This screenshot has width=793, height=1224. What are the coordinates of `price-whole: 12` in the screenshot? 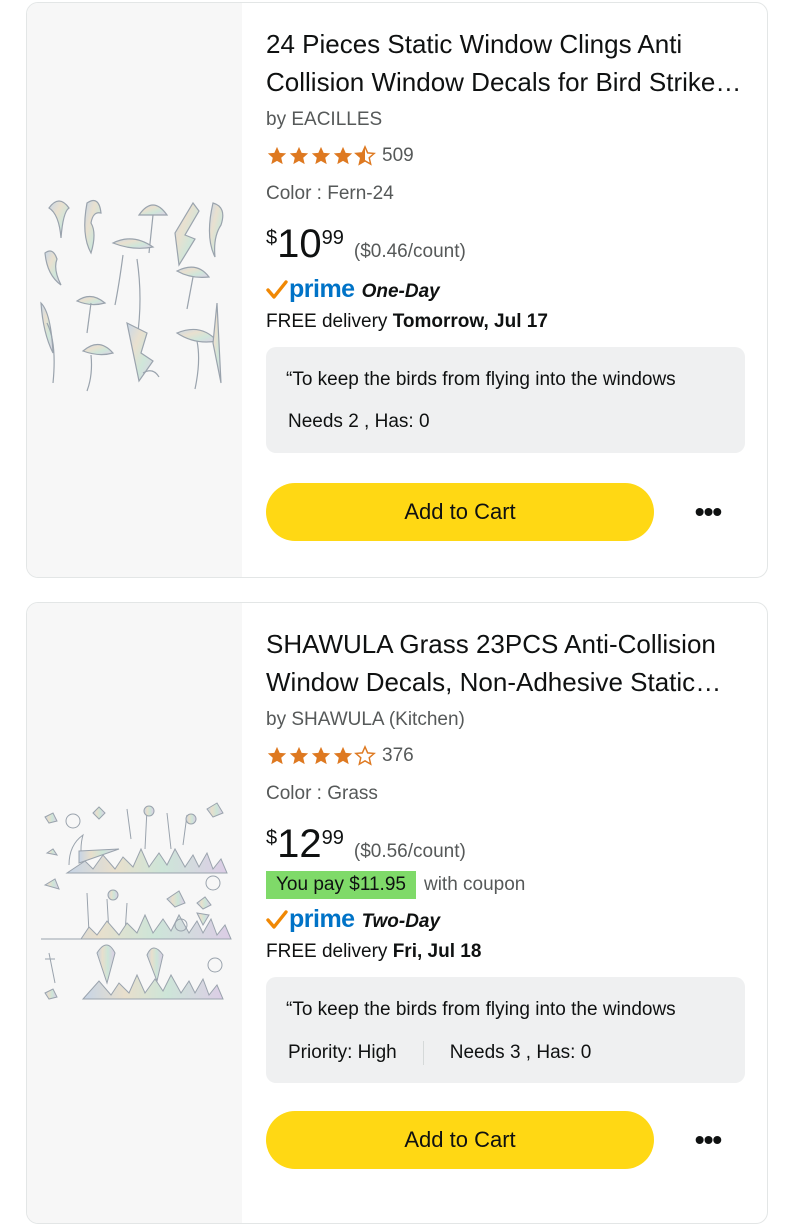 It's located at (299, 844).